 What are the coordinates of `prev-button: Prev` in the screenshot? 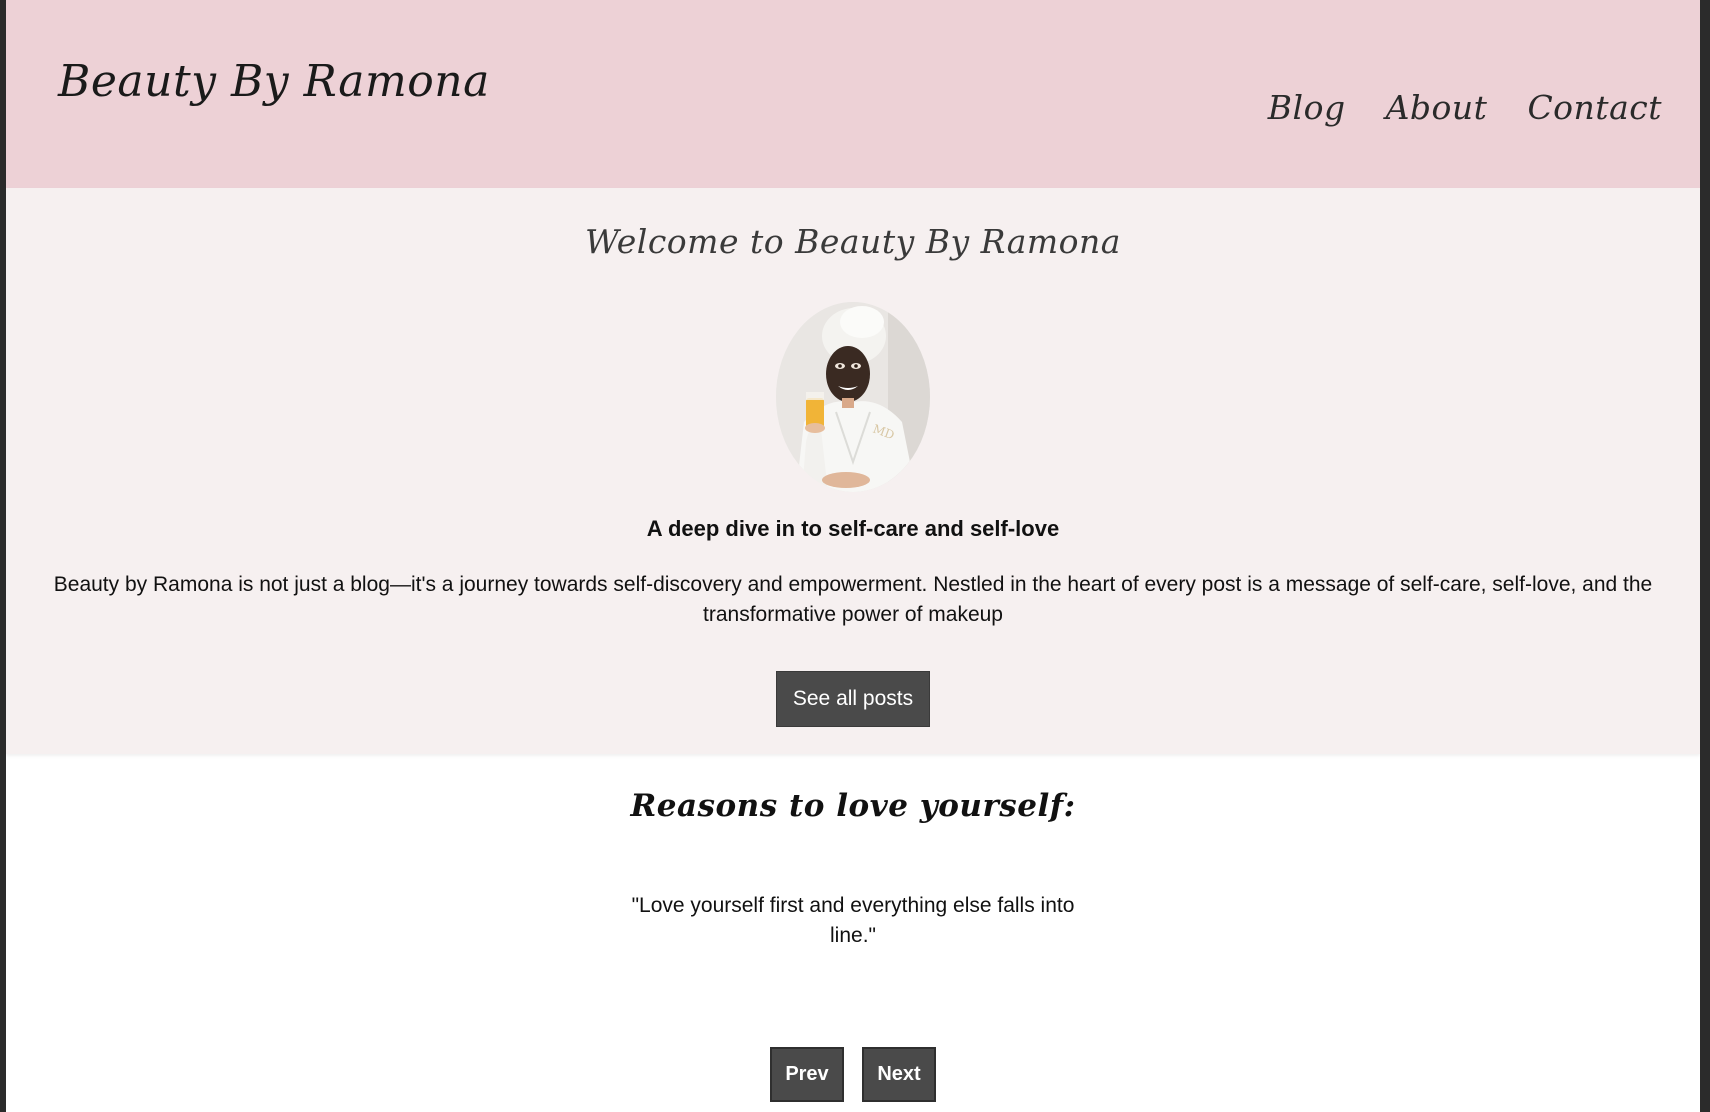 It's located at (807, 1074).